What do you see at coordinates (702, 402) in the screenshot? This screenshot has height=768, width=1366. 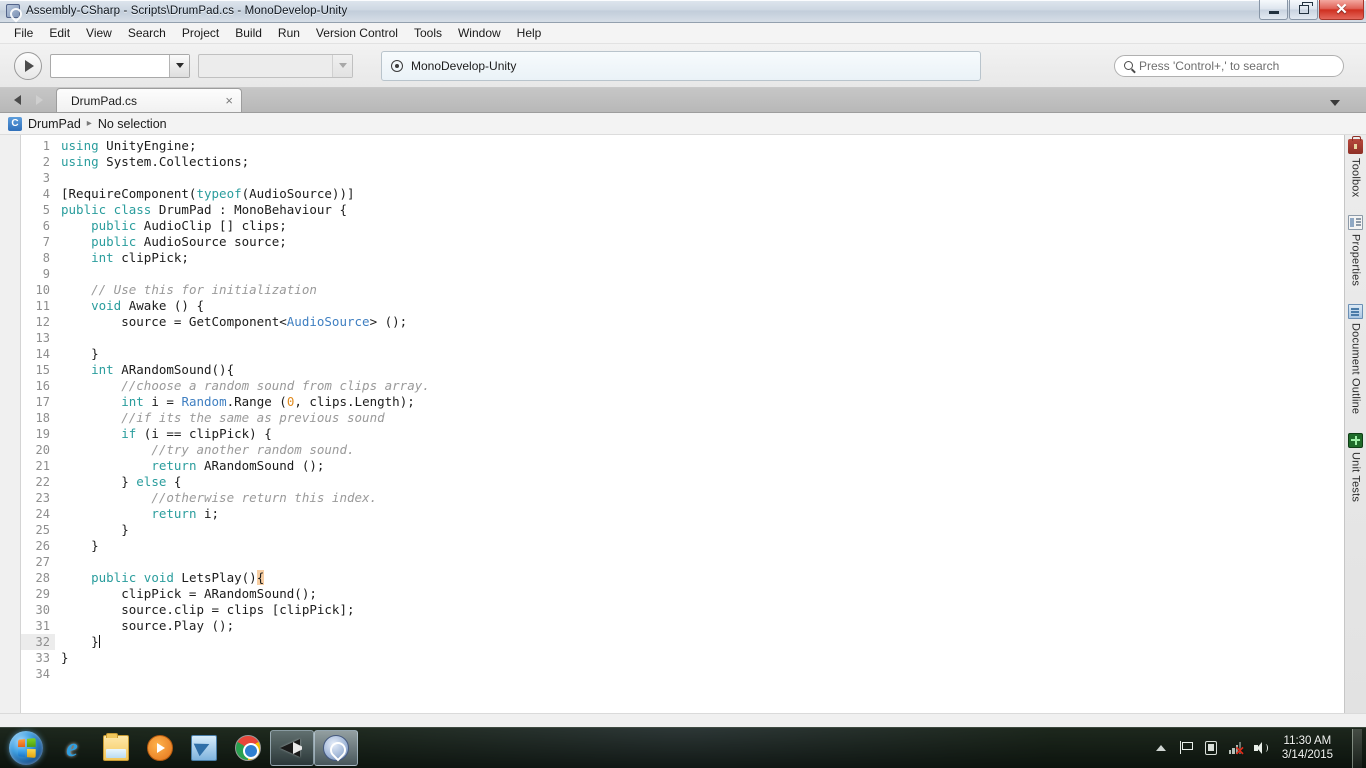 I see `code-line: int i = Random.Range (0, clips.Length);` at bounding box center [702, 402].